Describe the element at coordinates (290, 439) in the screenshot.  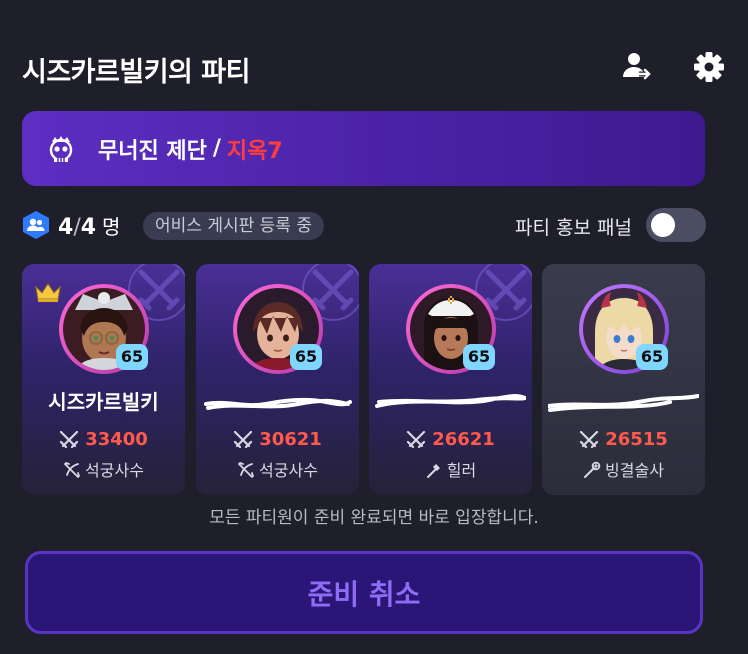
I see `member-power-value: 30621` at that location.